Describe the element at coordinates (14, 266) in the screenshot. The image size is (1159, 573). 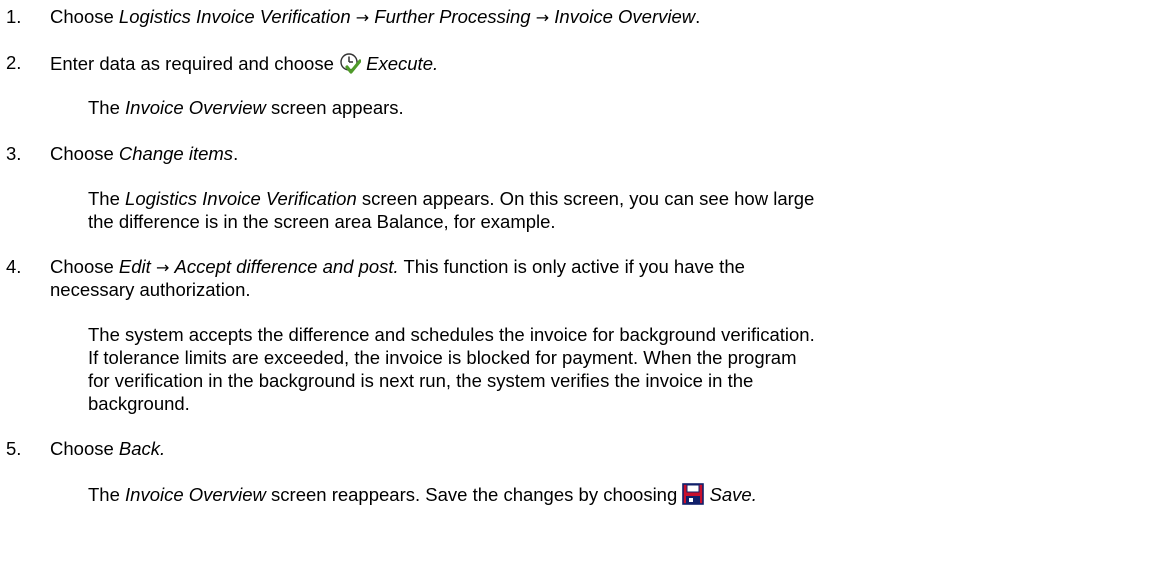
I see `step-number: 4.` at that location.